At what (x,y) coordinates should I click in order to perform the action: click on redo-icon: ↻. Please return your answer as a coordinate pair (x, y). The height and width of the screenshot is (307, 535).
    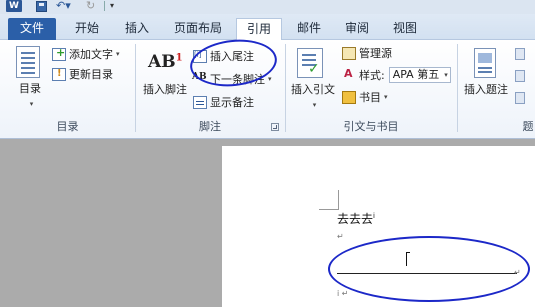
    Looking at the image, I should click on (90, 6).